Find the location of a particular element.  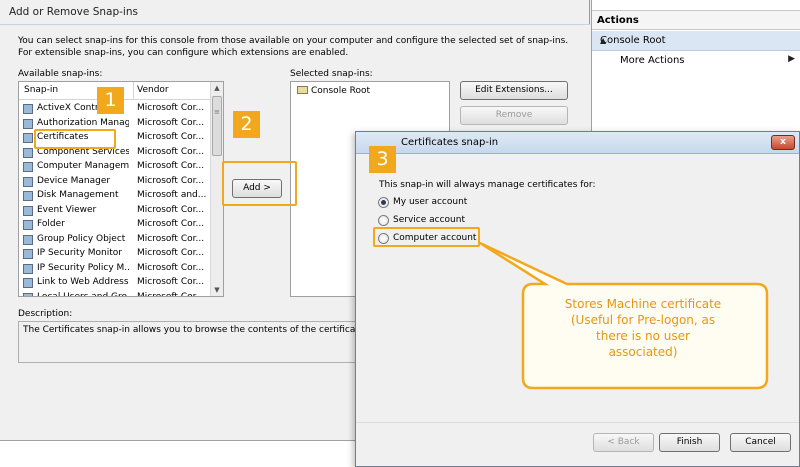

radio-selected-icon is located at coordinates (383, 202).